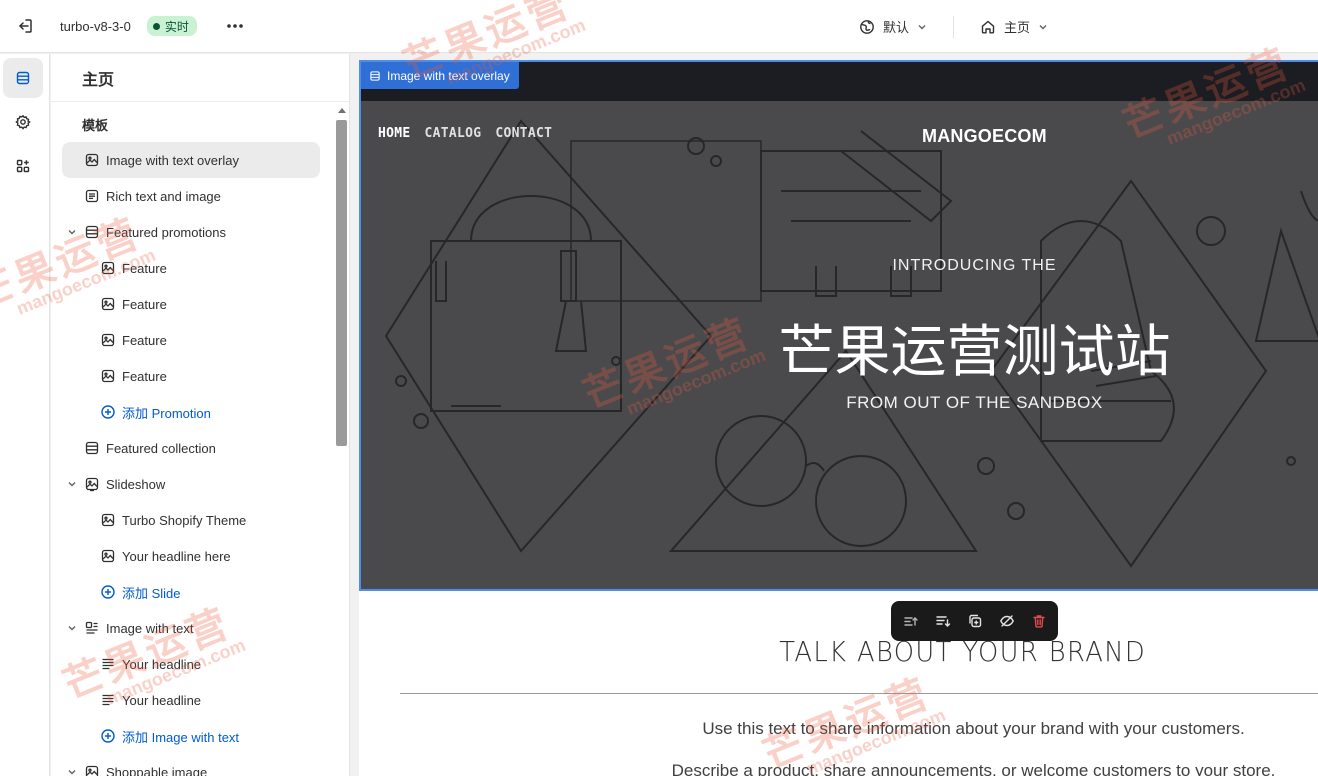 The height and width of the screenshot is (776, 1318). I want to click on exit-icon, so click(25, 26).